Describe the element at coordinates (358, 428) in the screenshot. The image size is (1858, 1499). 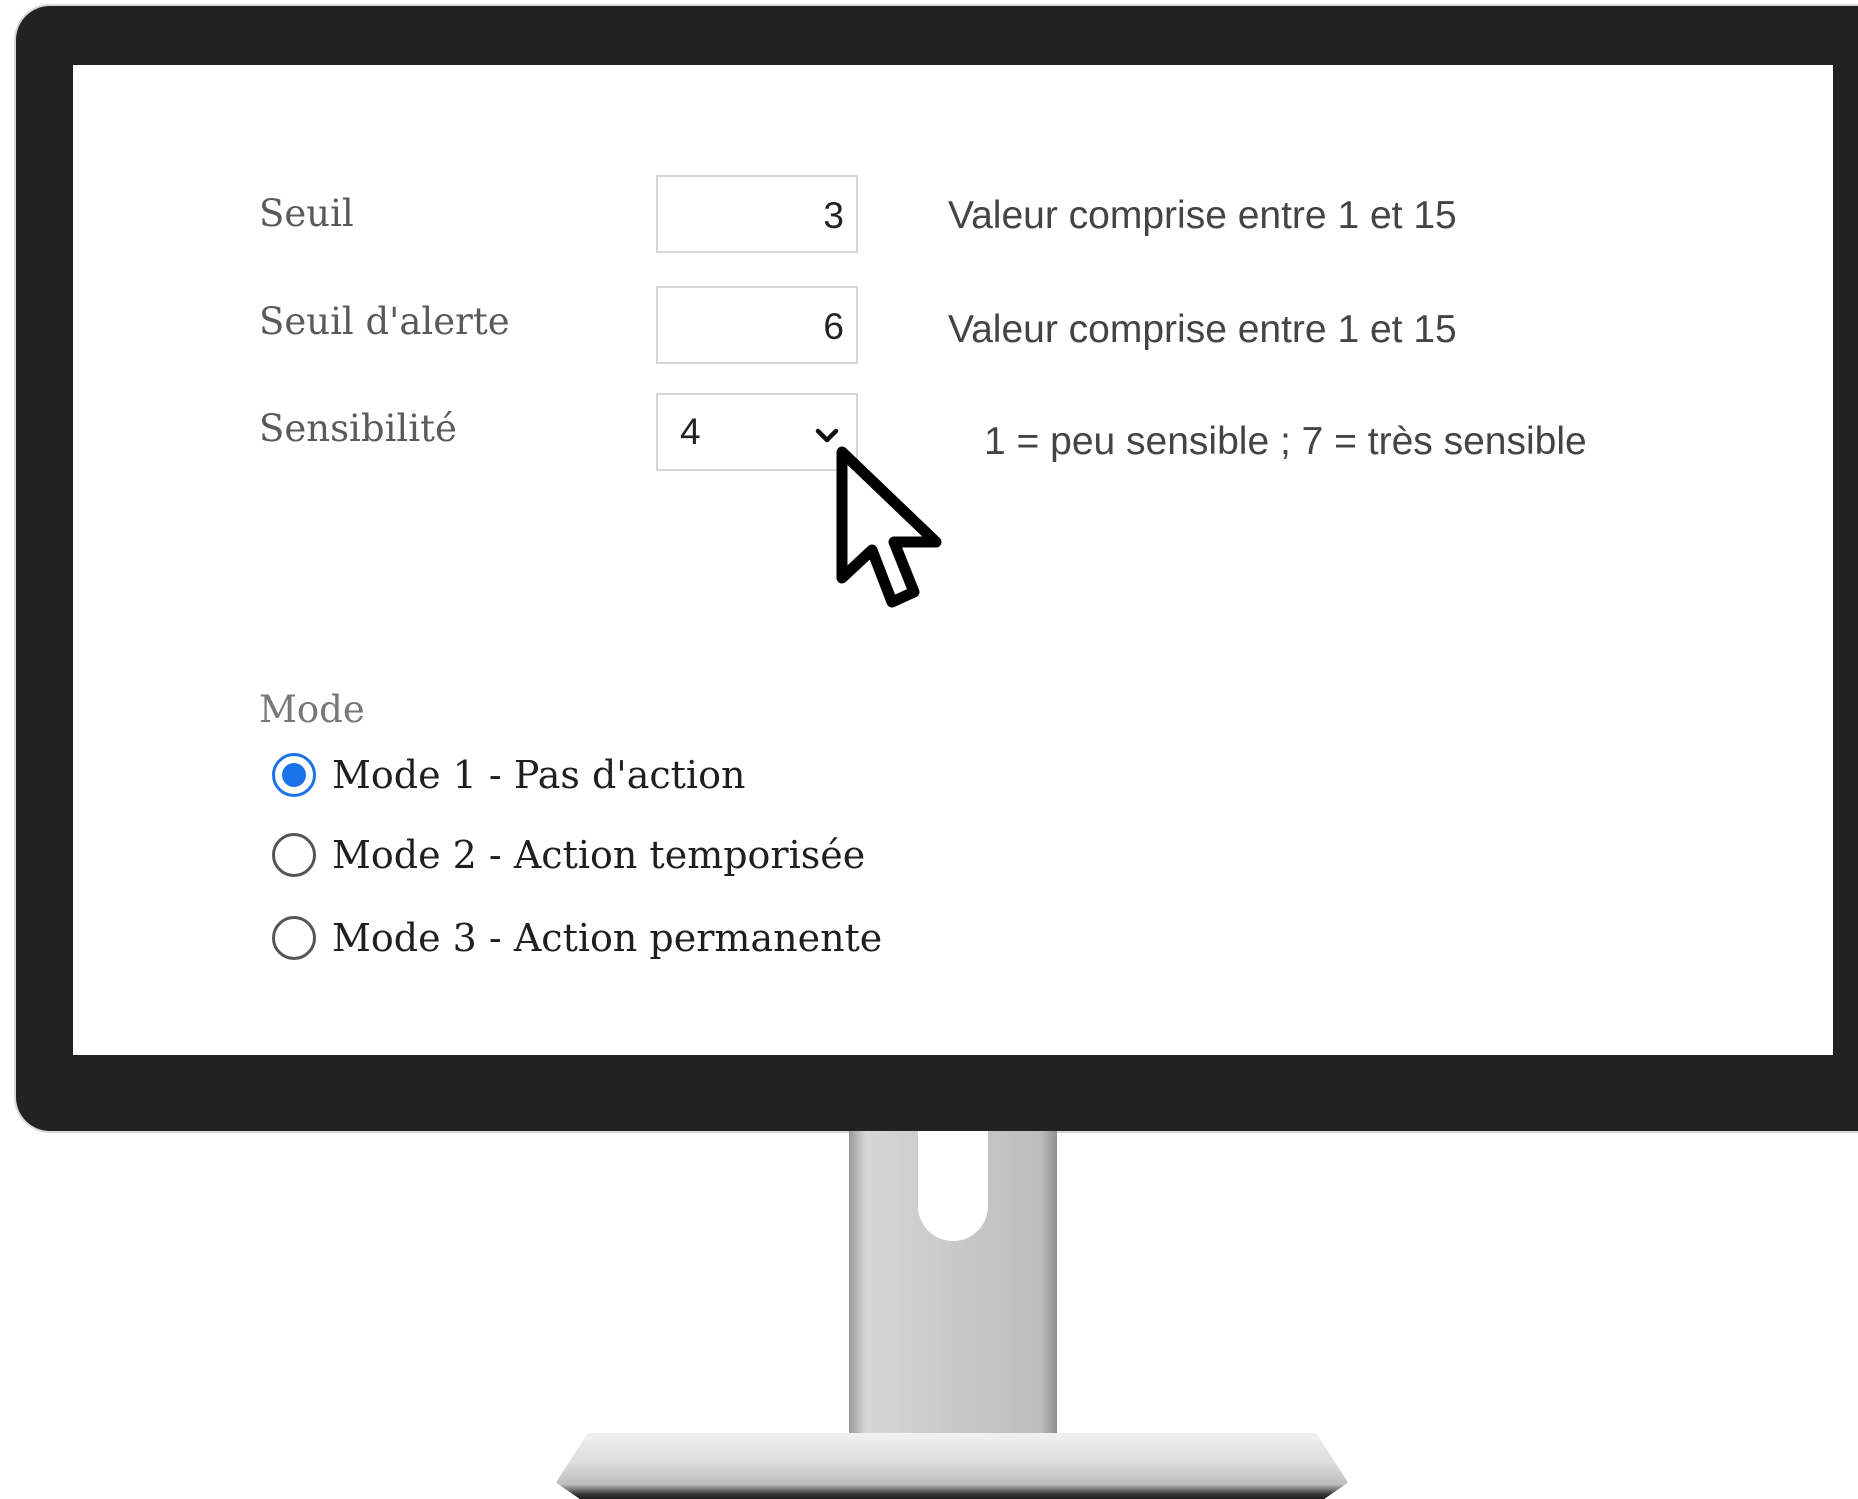
I see `sensibilite-label: Sensibilité` at that location.